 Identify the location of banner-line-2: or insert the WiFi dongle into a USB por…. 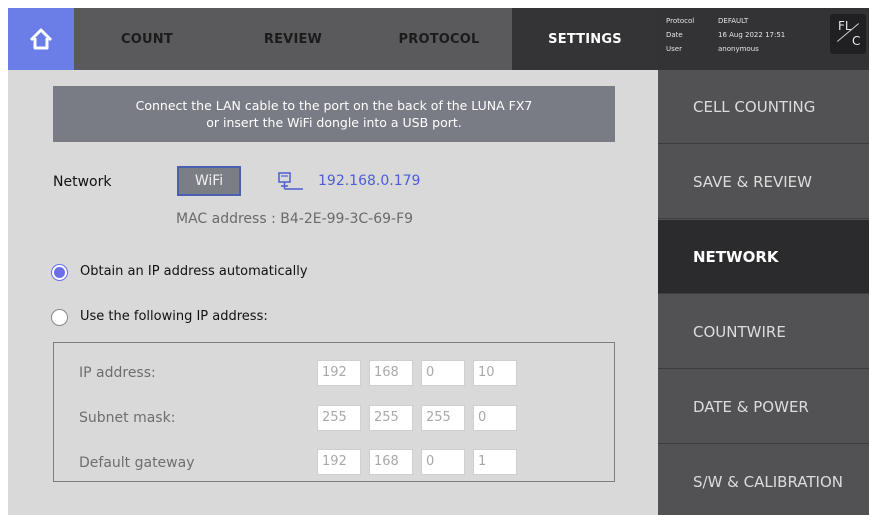
(334, 122).